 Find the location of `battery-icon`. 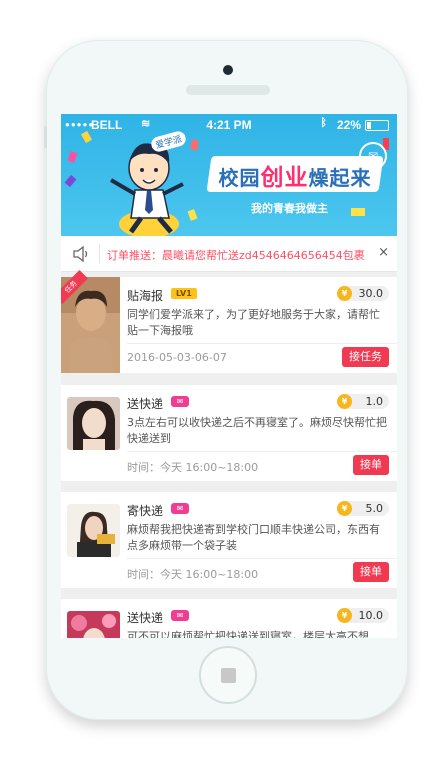

battery-icon is located at coordinates (377, 125).